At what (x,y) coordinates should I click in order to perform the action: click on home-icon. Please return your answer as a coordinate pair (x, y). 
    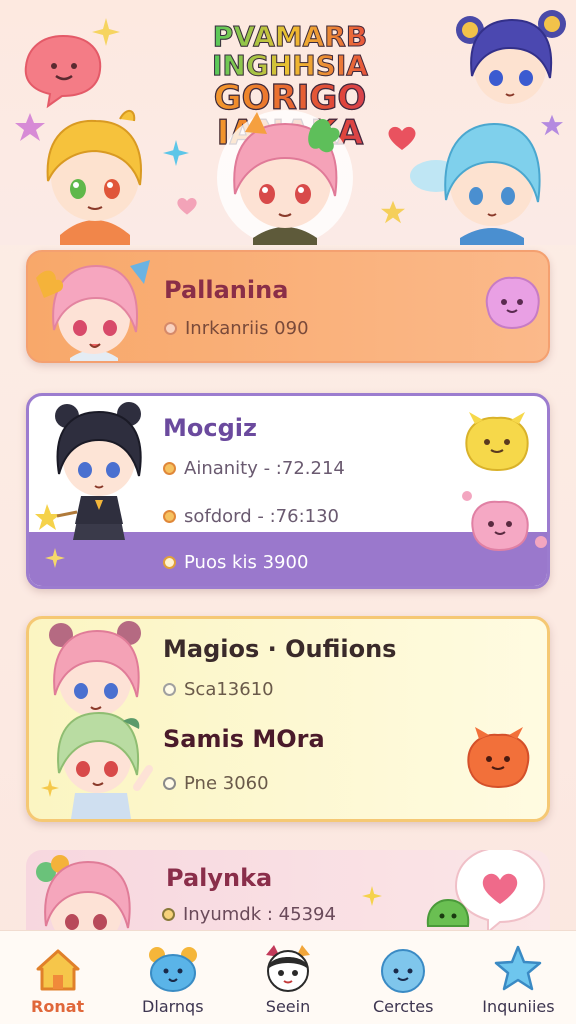
    Looking at the image, I should click on (58, 970).